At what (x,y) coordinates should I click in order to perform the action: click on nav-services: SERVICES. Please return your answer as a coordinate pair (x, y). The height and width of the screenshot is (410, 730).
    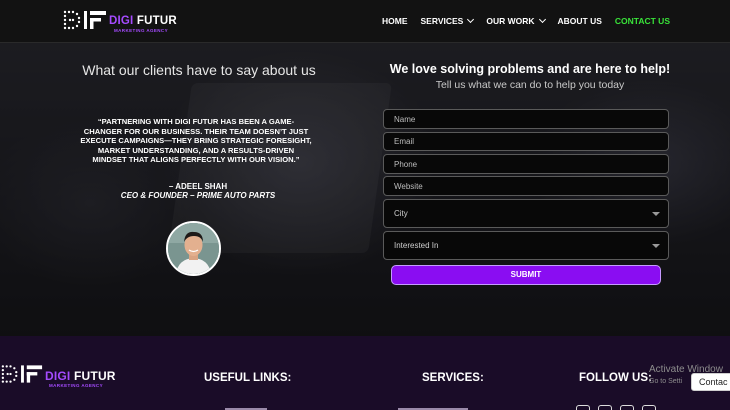
    Looking at the image, I should click on (447, 20).